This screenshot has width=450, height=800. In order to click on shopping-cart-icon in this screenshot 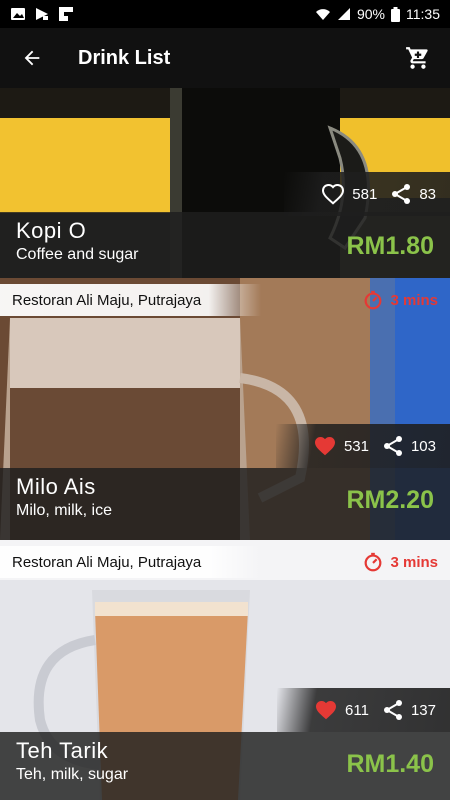, I will do `click(417, 58)`.